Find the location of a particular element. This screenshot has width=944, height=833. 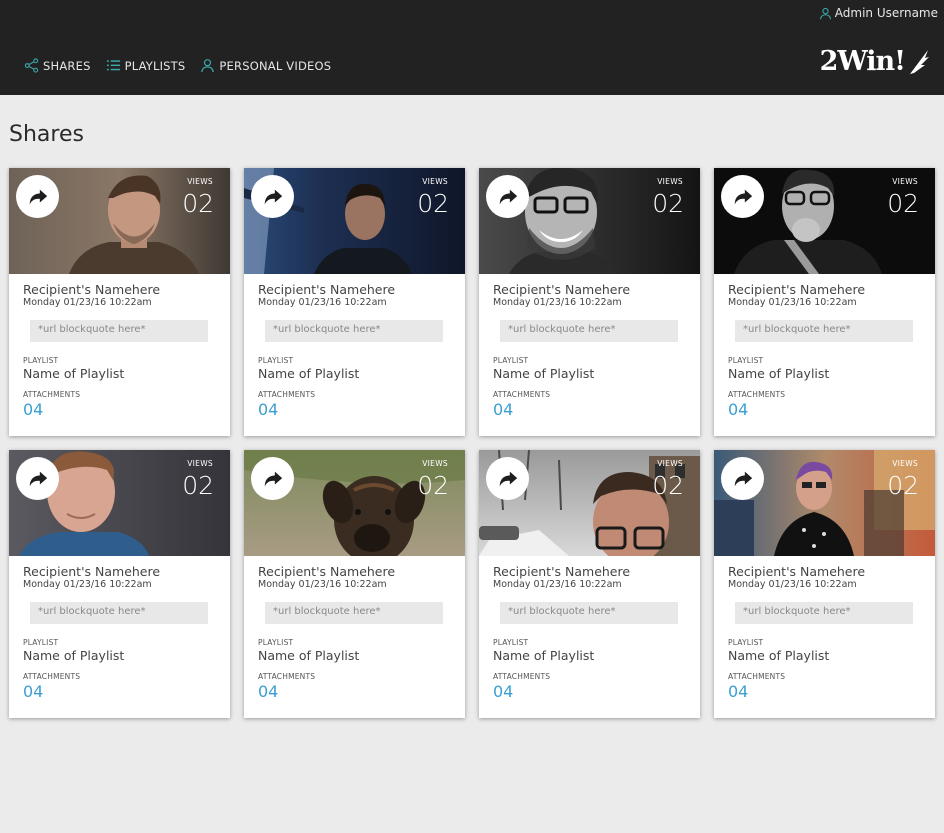

feather-logo-icon is located at coordinates (919, 61).